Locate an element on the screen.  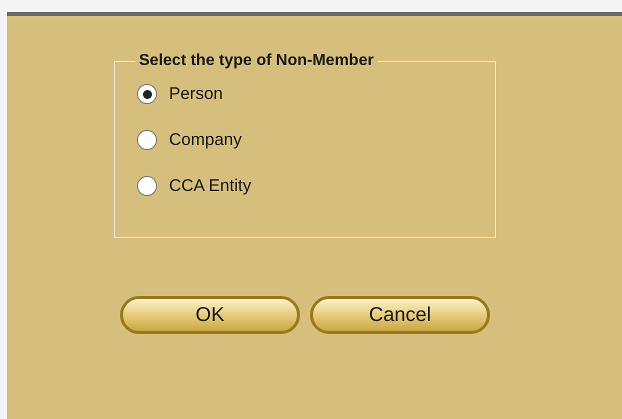
option-label: Company is located at coordinates (205, 140).